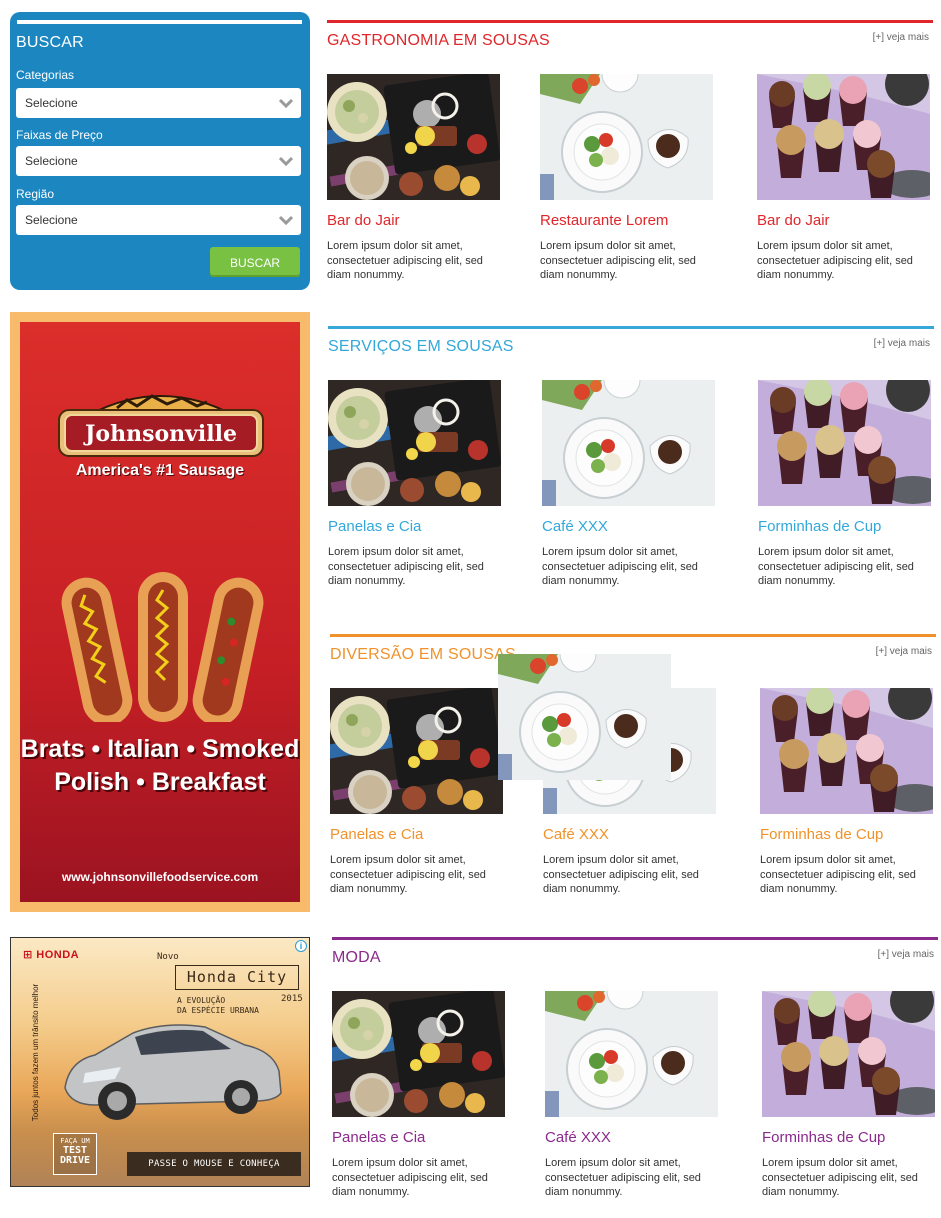 The image size is (941, 1218). What do you see at coordinates (160, 749) in the screenshot?
I see `products-line-1: Brats • Italian • Smoked` at bounding box center [160, 749].